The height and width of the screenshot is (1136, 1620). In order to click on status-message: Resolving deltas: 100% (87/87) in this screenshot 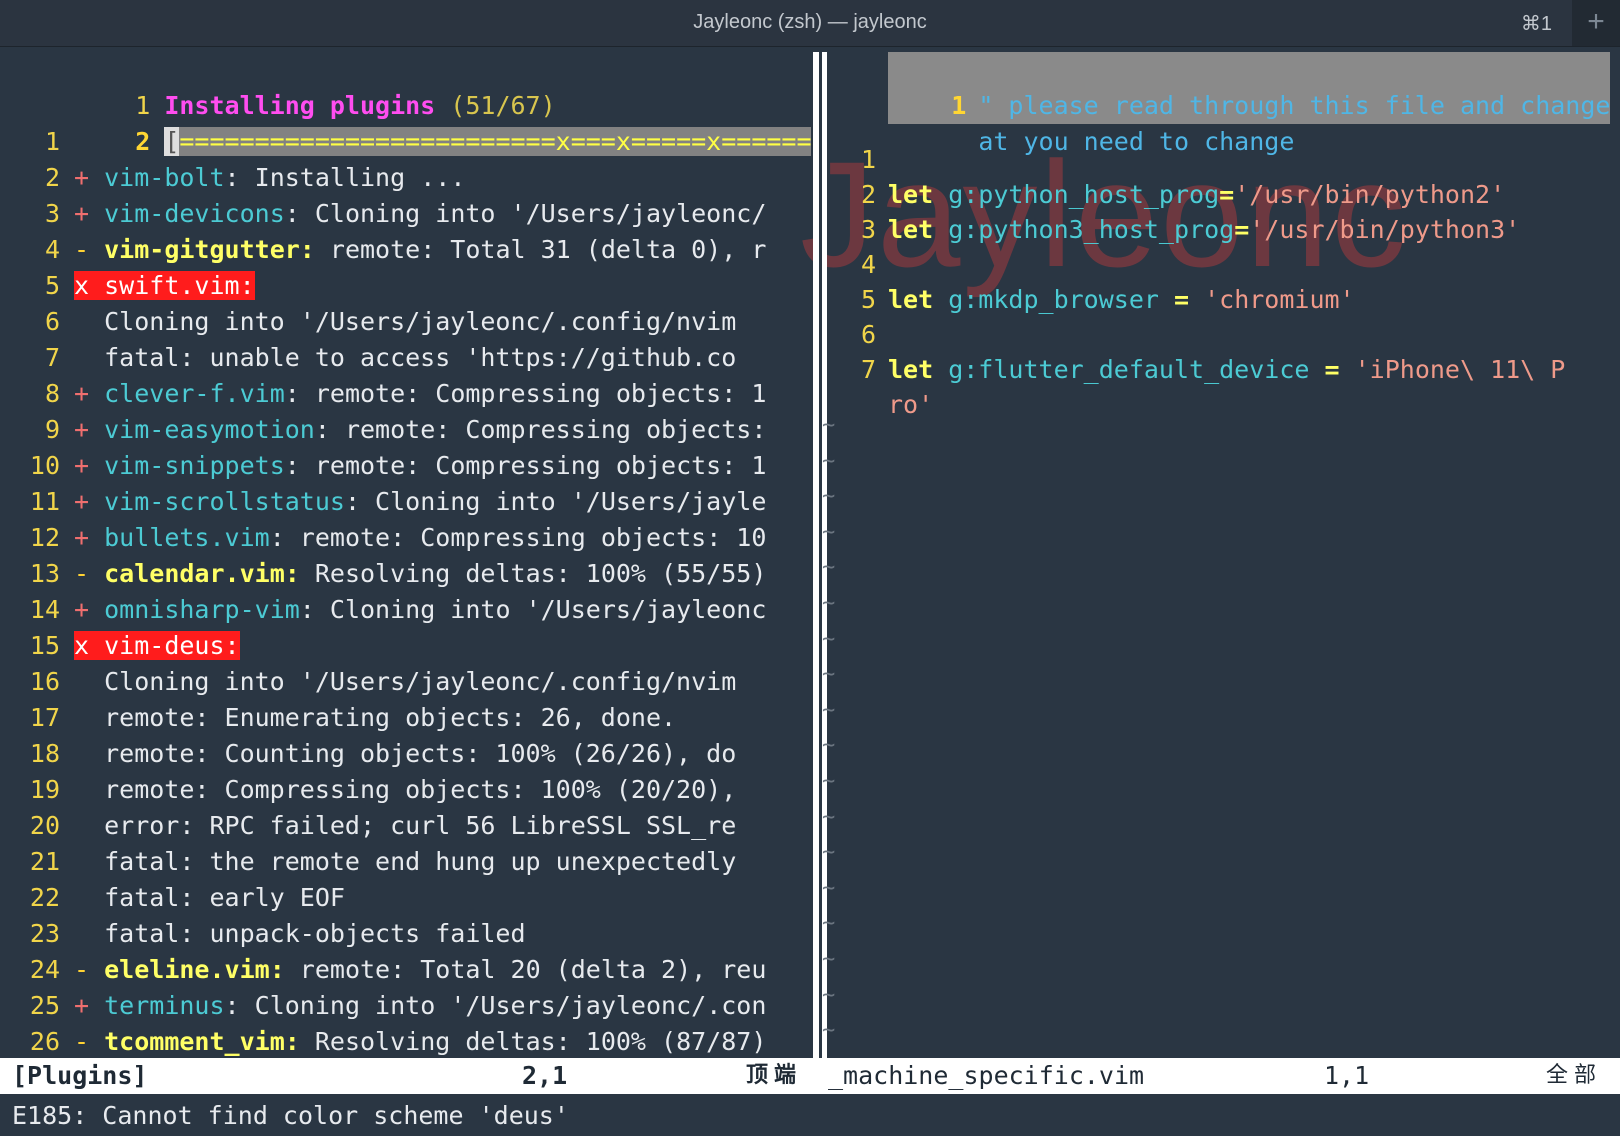, I will do `click(533, 1041)`.